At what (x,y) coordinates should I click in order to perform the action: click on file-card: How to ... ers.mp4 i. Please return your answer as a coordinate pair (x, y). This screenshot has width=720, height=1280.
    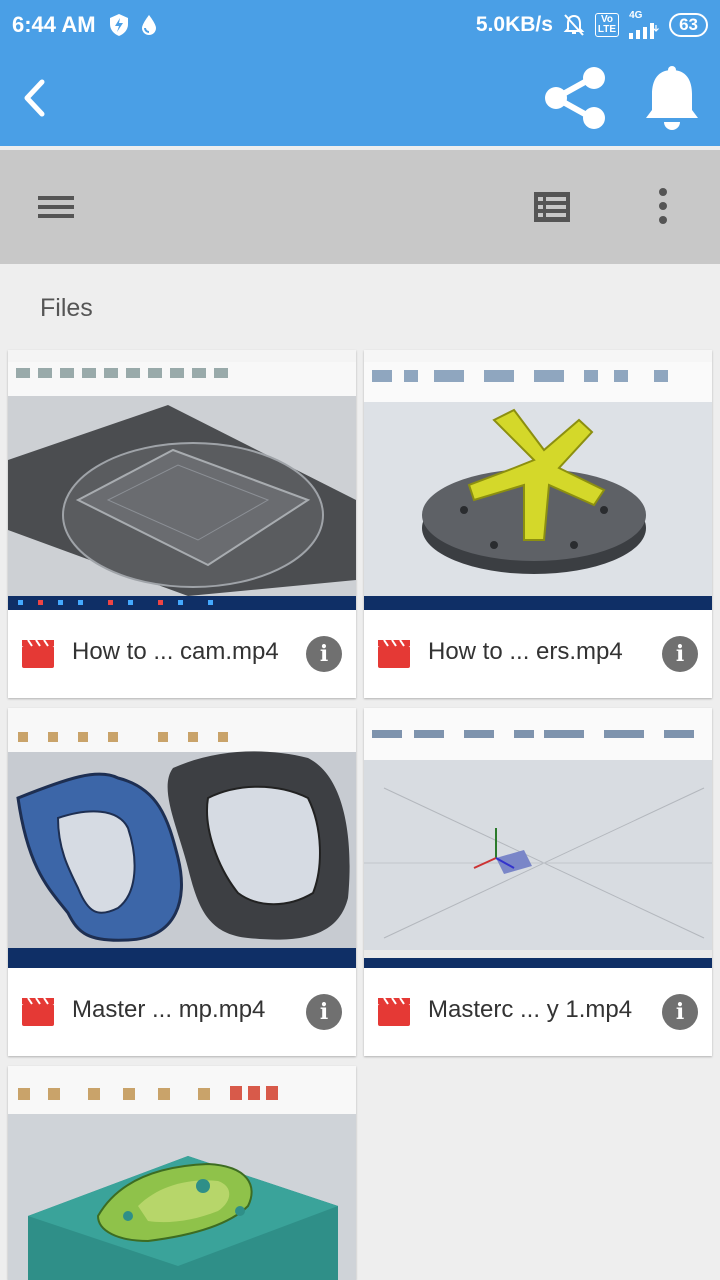
    Looking at the image, I should click on (538, 524).